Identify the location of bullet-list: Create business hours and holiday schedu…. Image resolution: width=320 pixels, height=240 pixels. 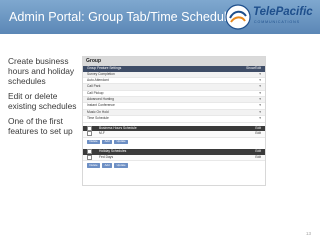
(45, 98).